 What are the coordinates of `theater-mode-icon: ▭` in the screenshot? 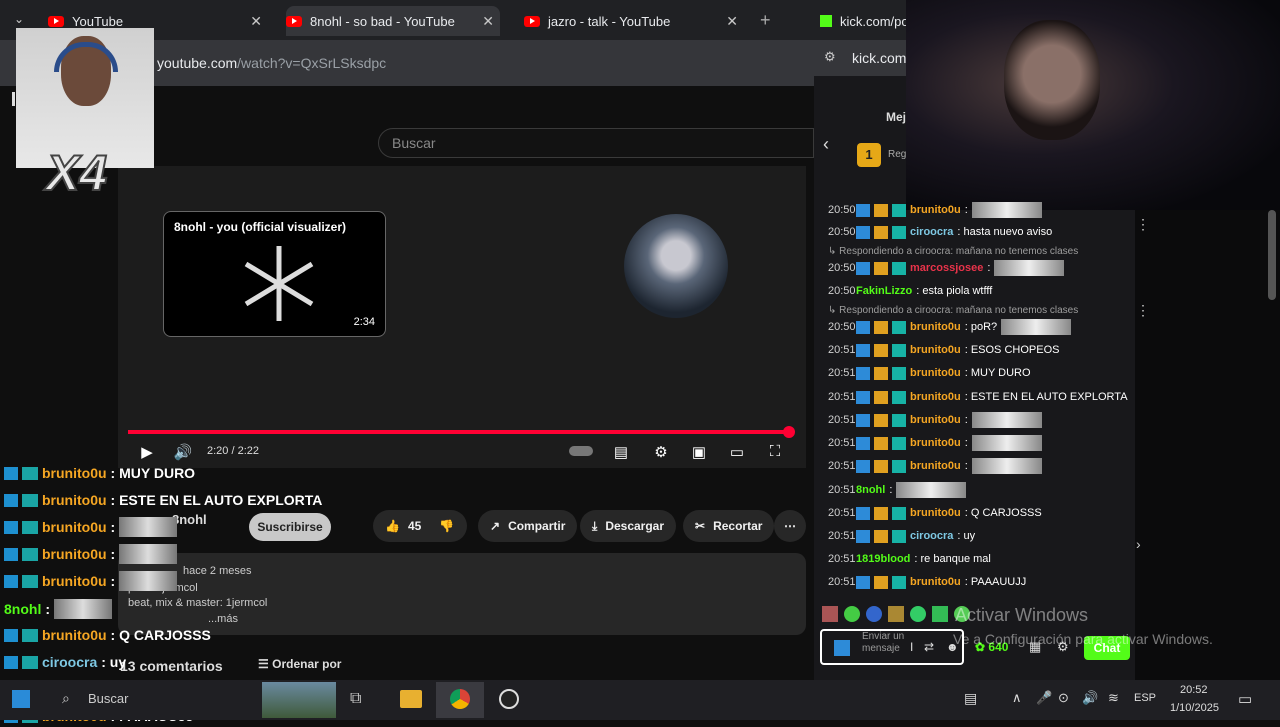 It's located at (737, 452).